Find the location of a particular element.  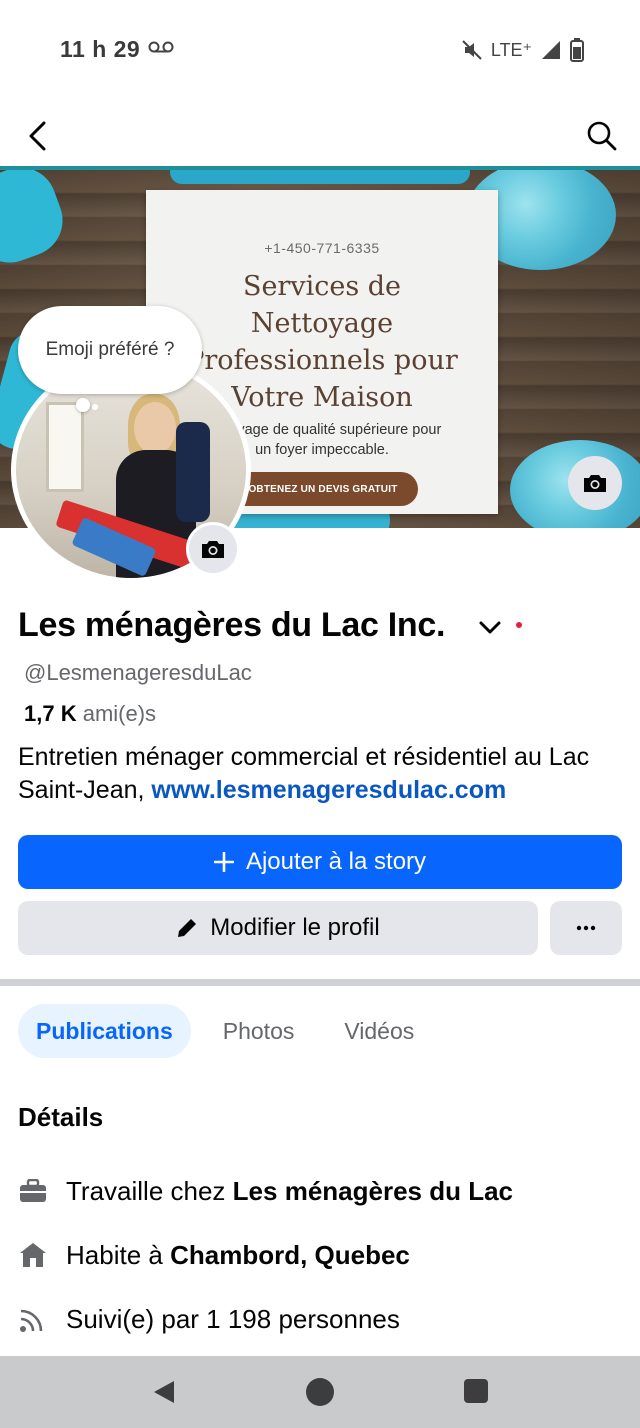

account-switcher-button is located at coordinates (490, 628).